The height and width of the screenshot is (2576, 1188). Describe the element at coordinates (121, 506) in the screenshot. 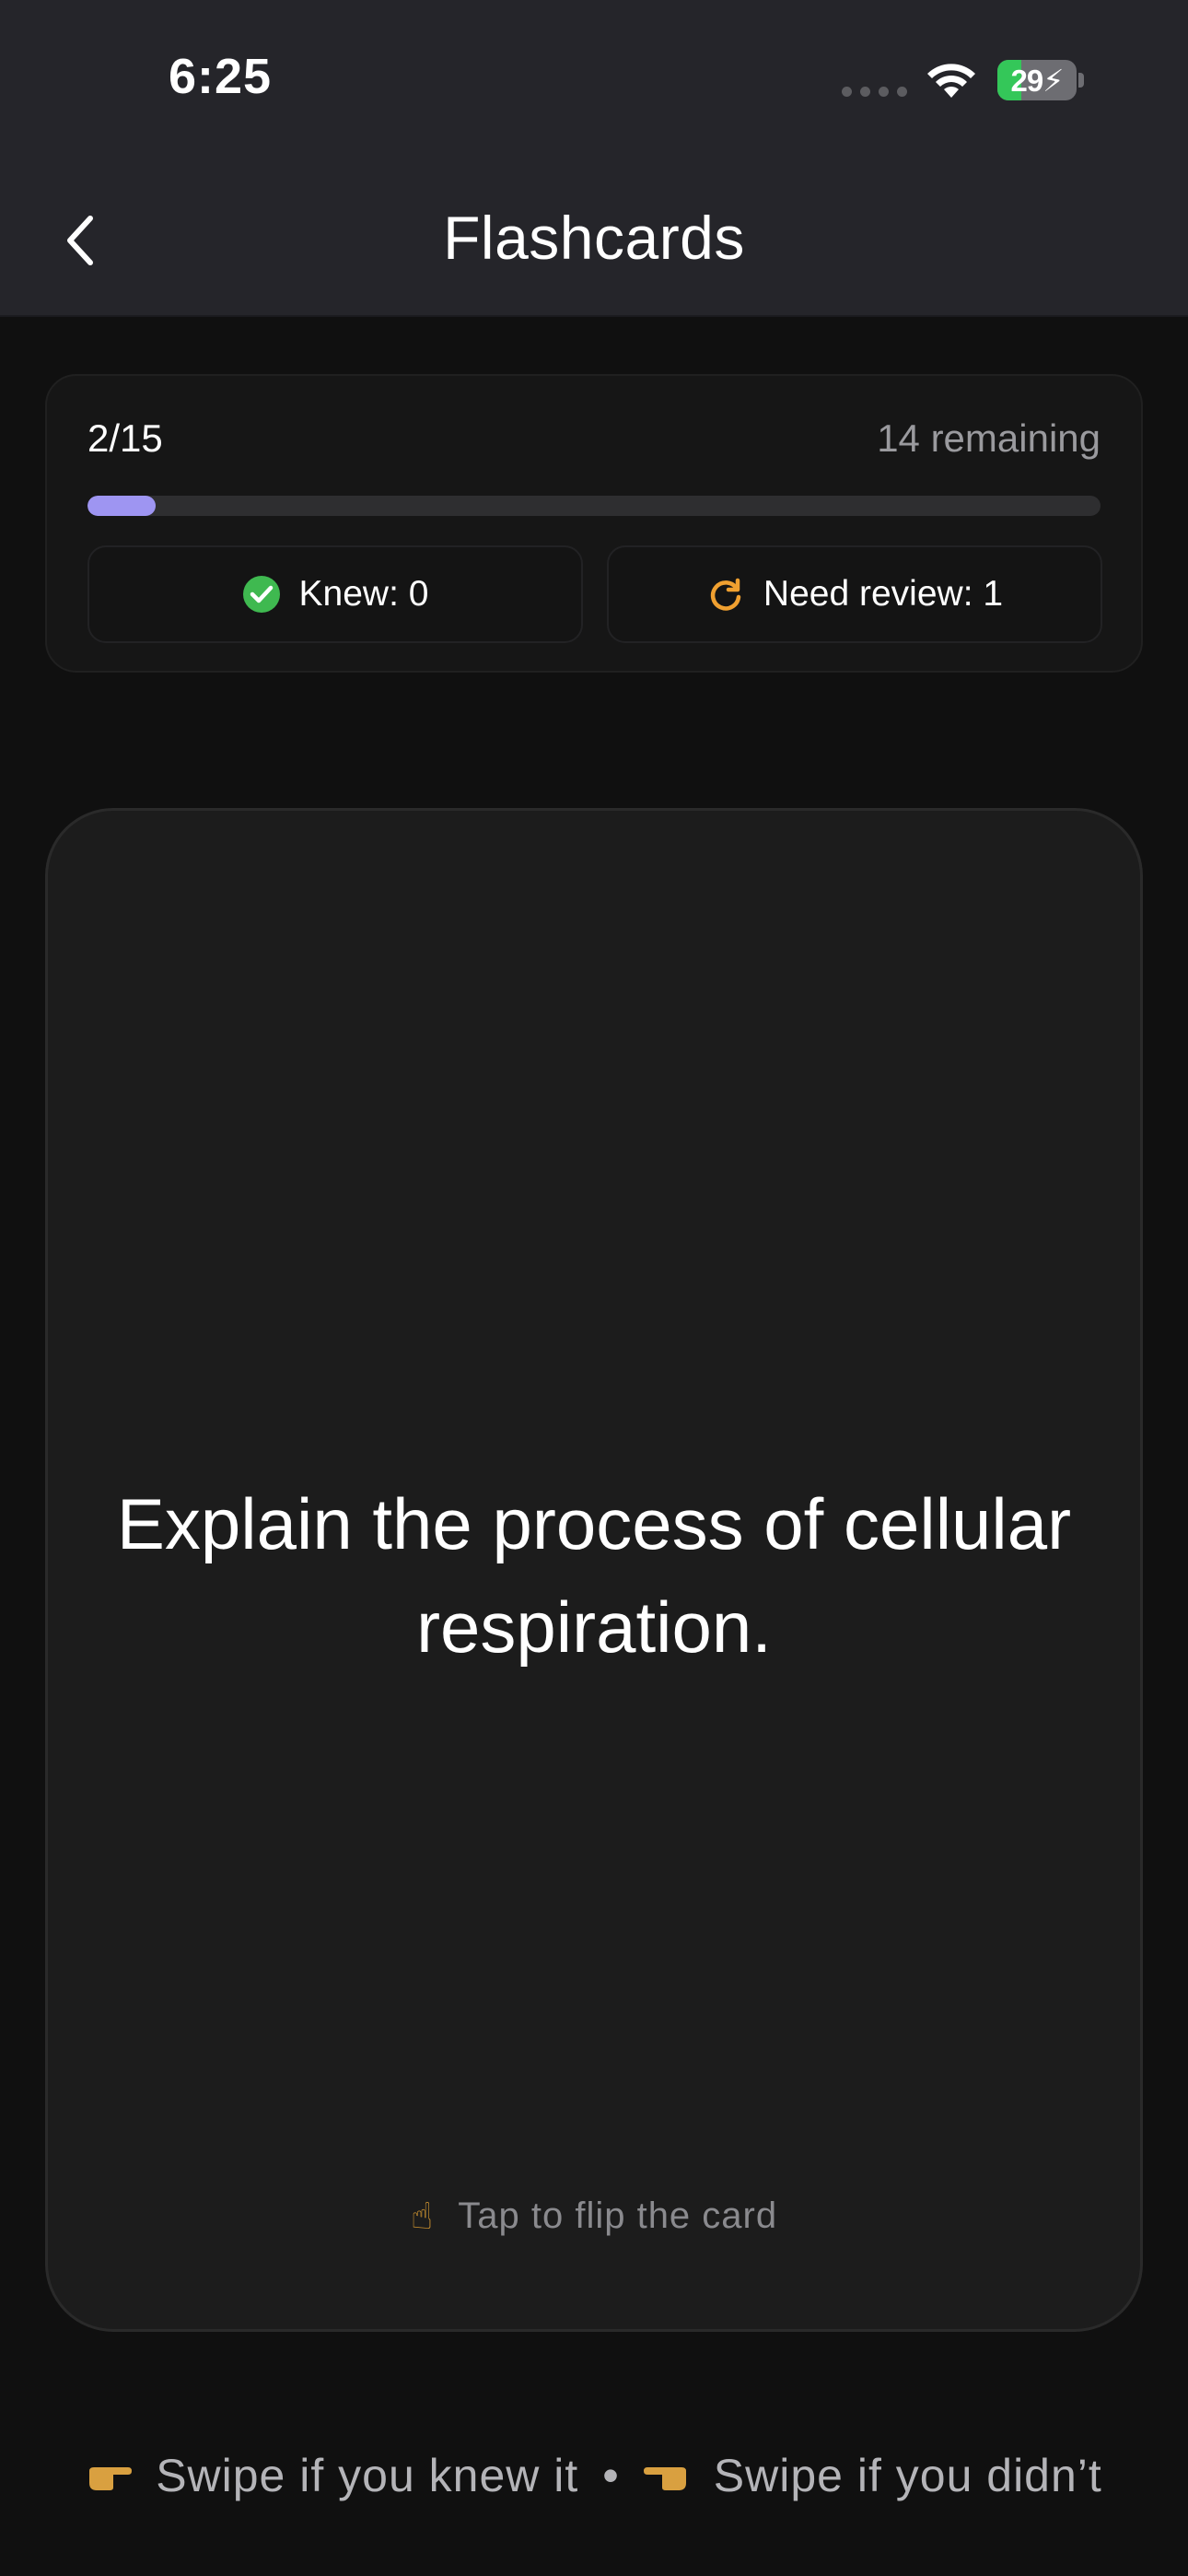

I see `progress-bar-fill` at that location.